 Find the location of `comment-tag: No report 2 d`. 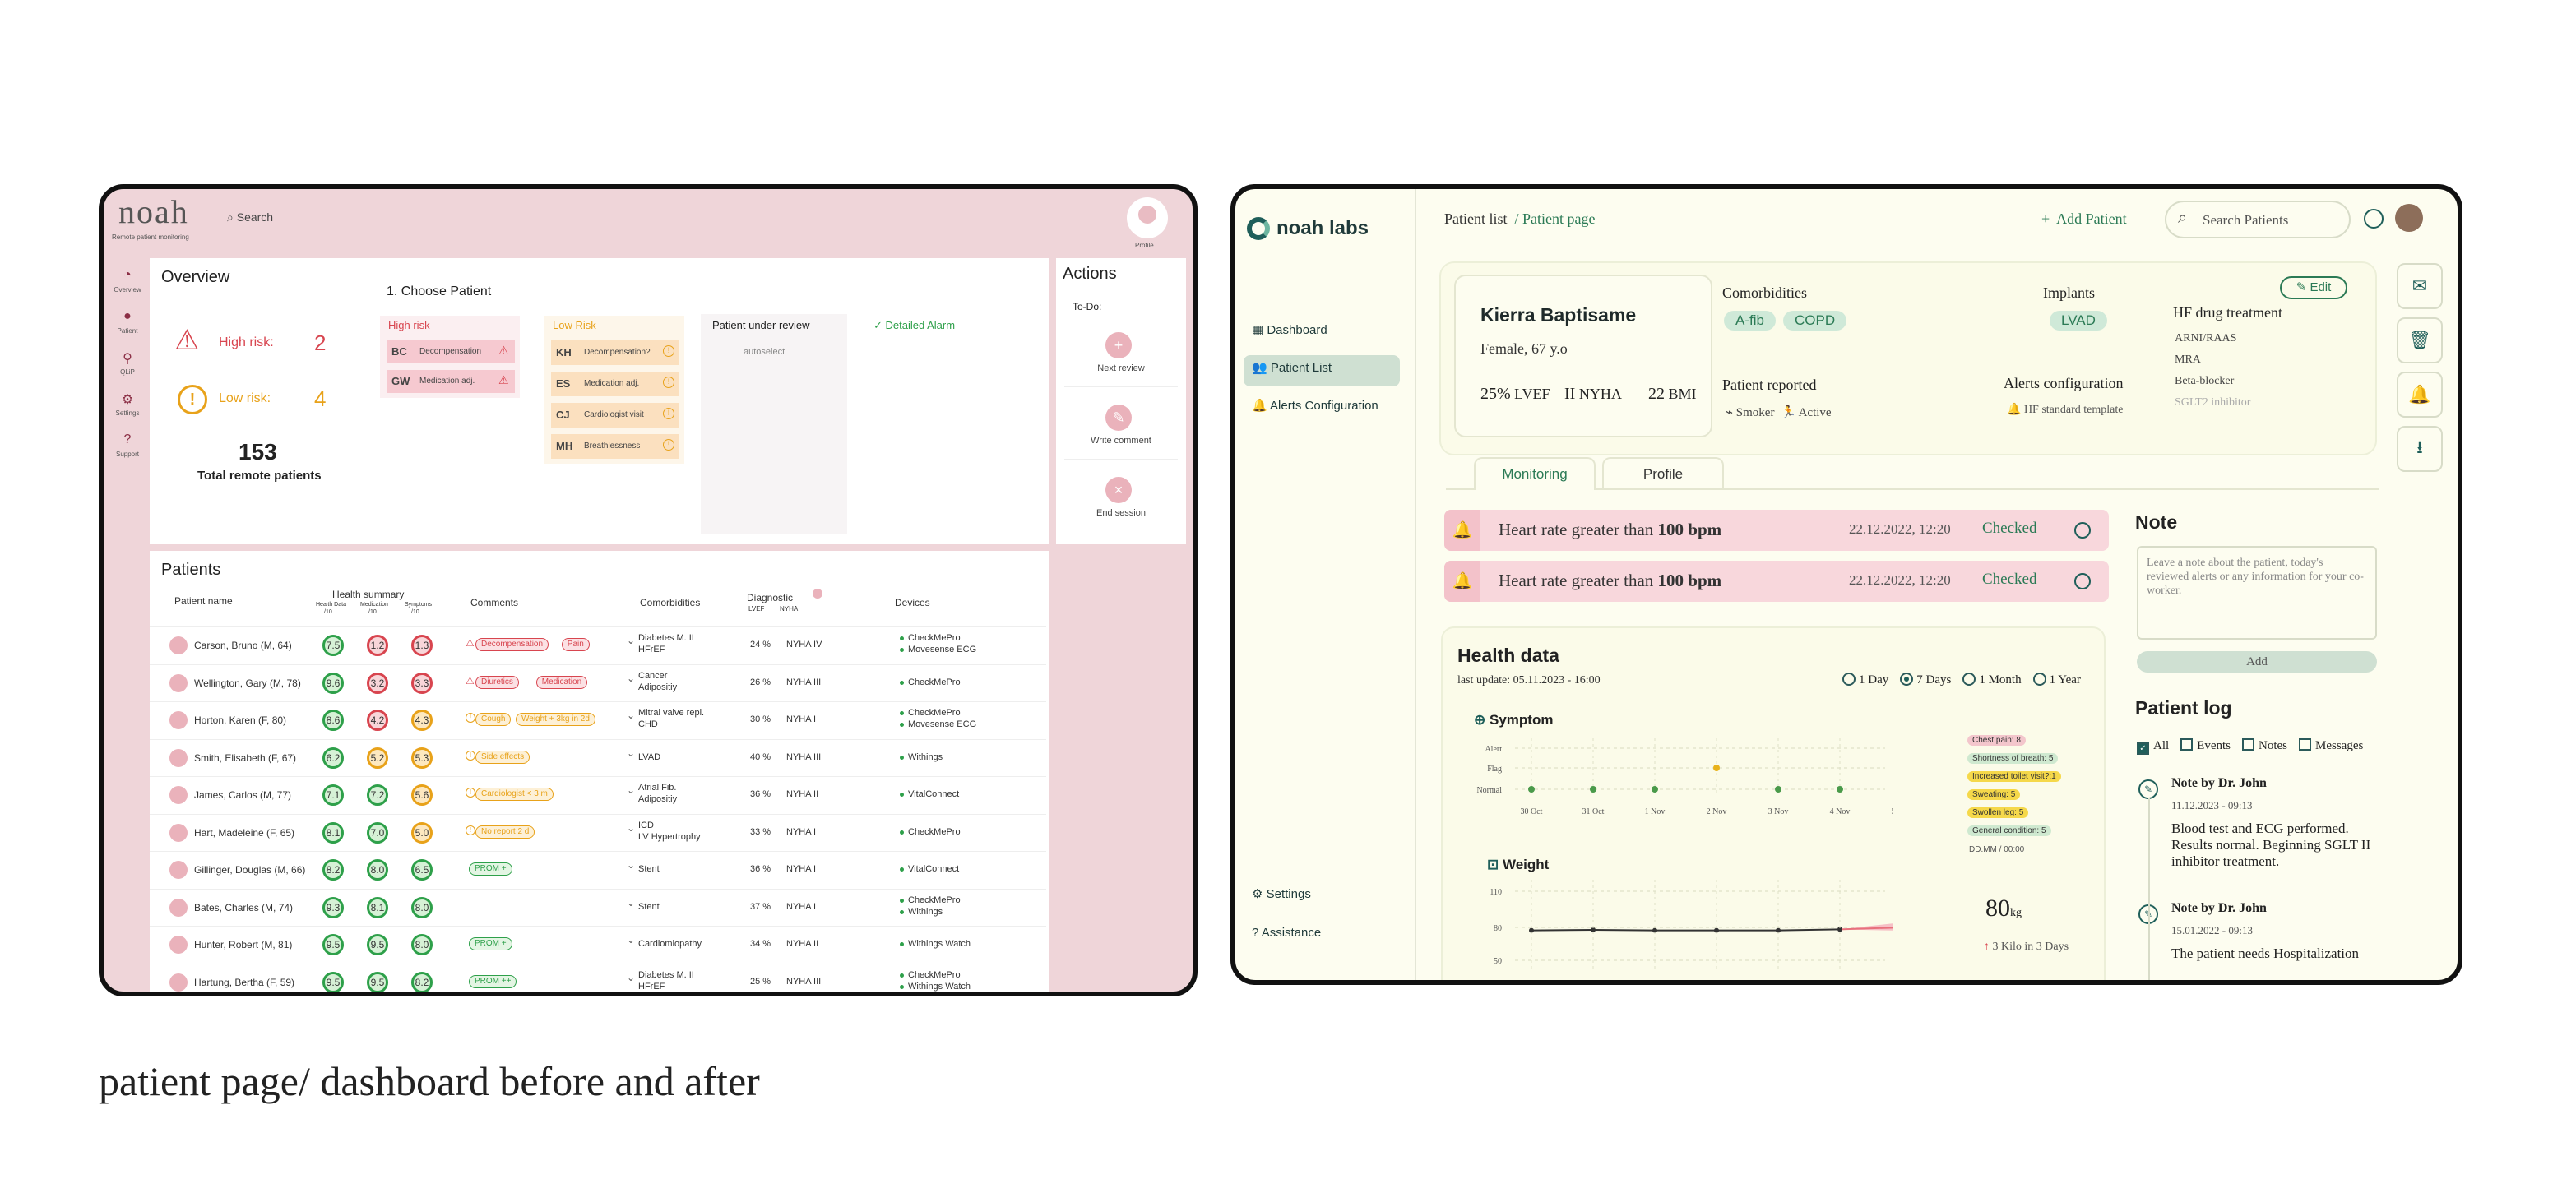

comment-tag: No report 2 d is located at coordinates (505, 832).